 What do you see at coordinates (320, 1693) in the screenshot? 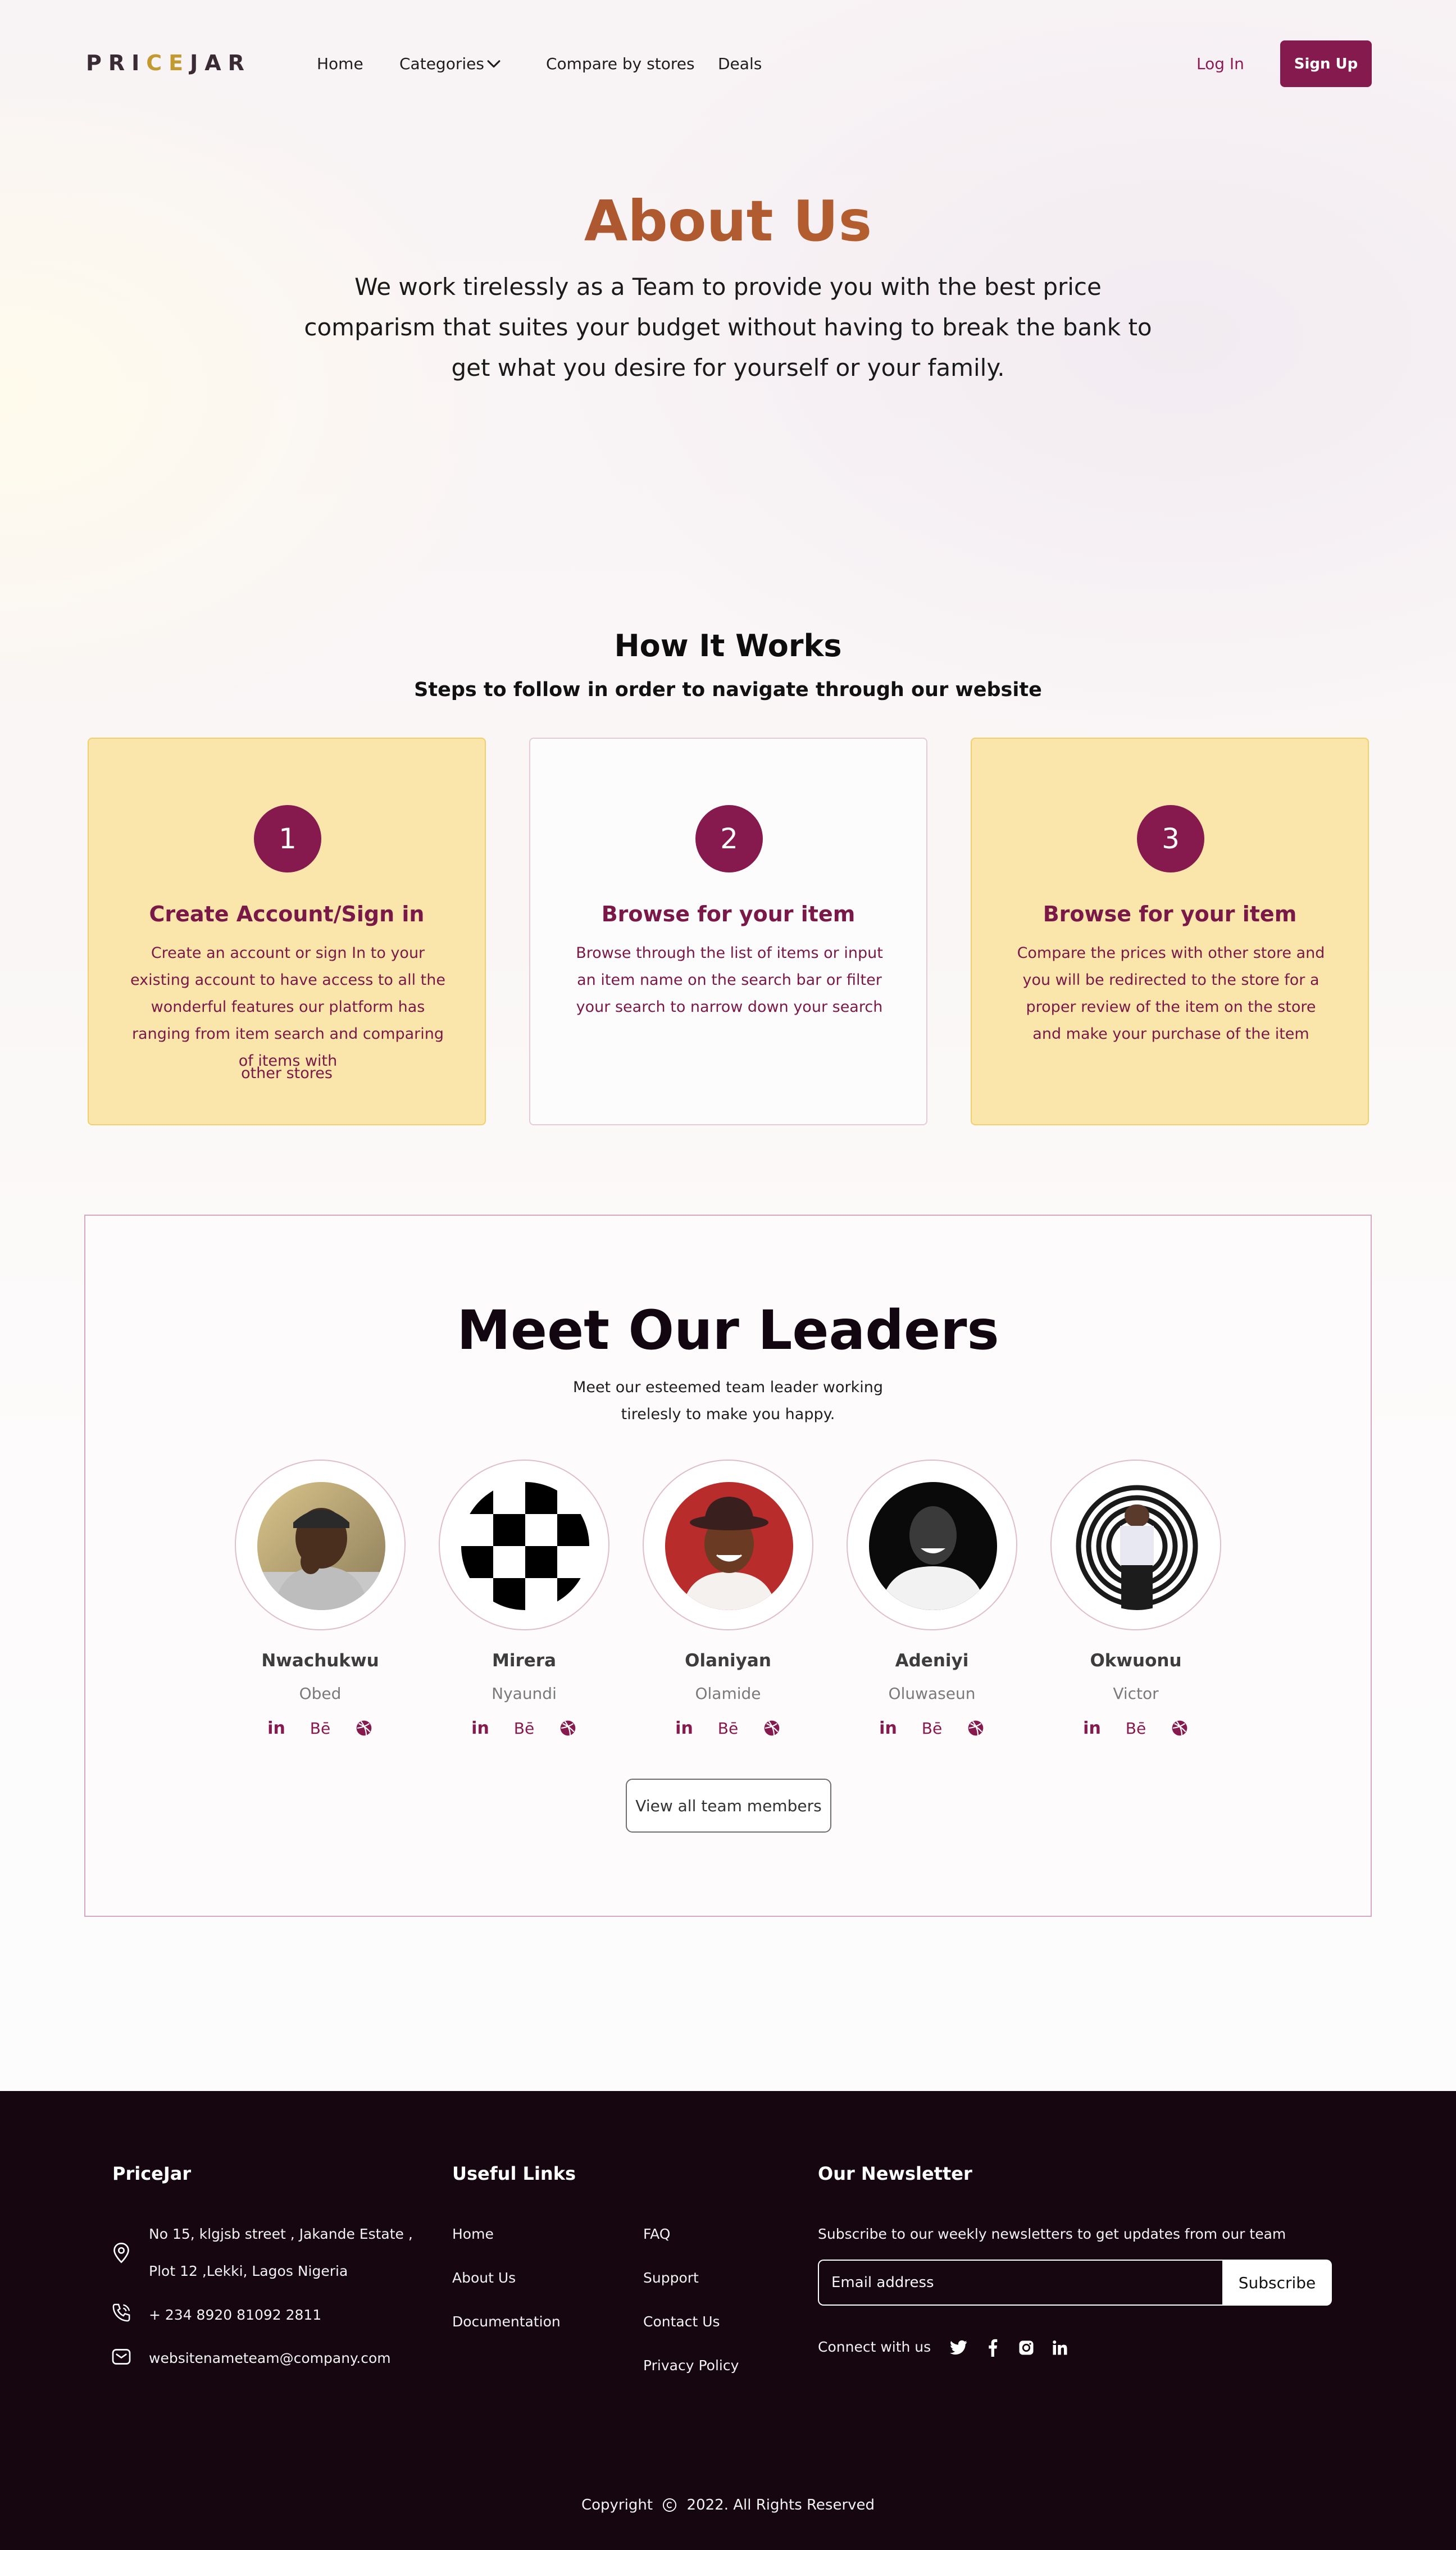
I see `leader-last-name: Obed` at bounding box center [320, 1693].